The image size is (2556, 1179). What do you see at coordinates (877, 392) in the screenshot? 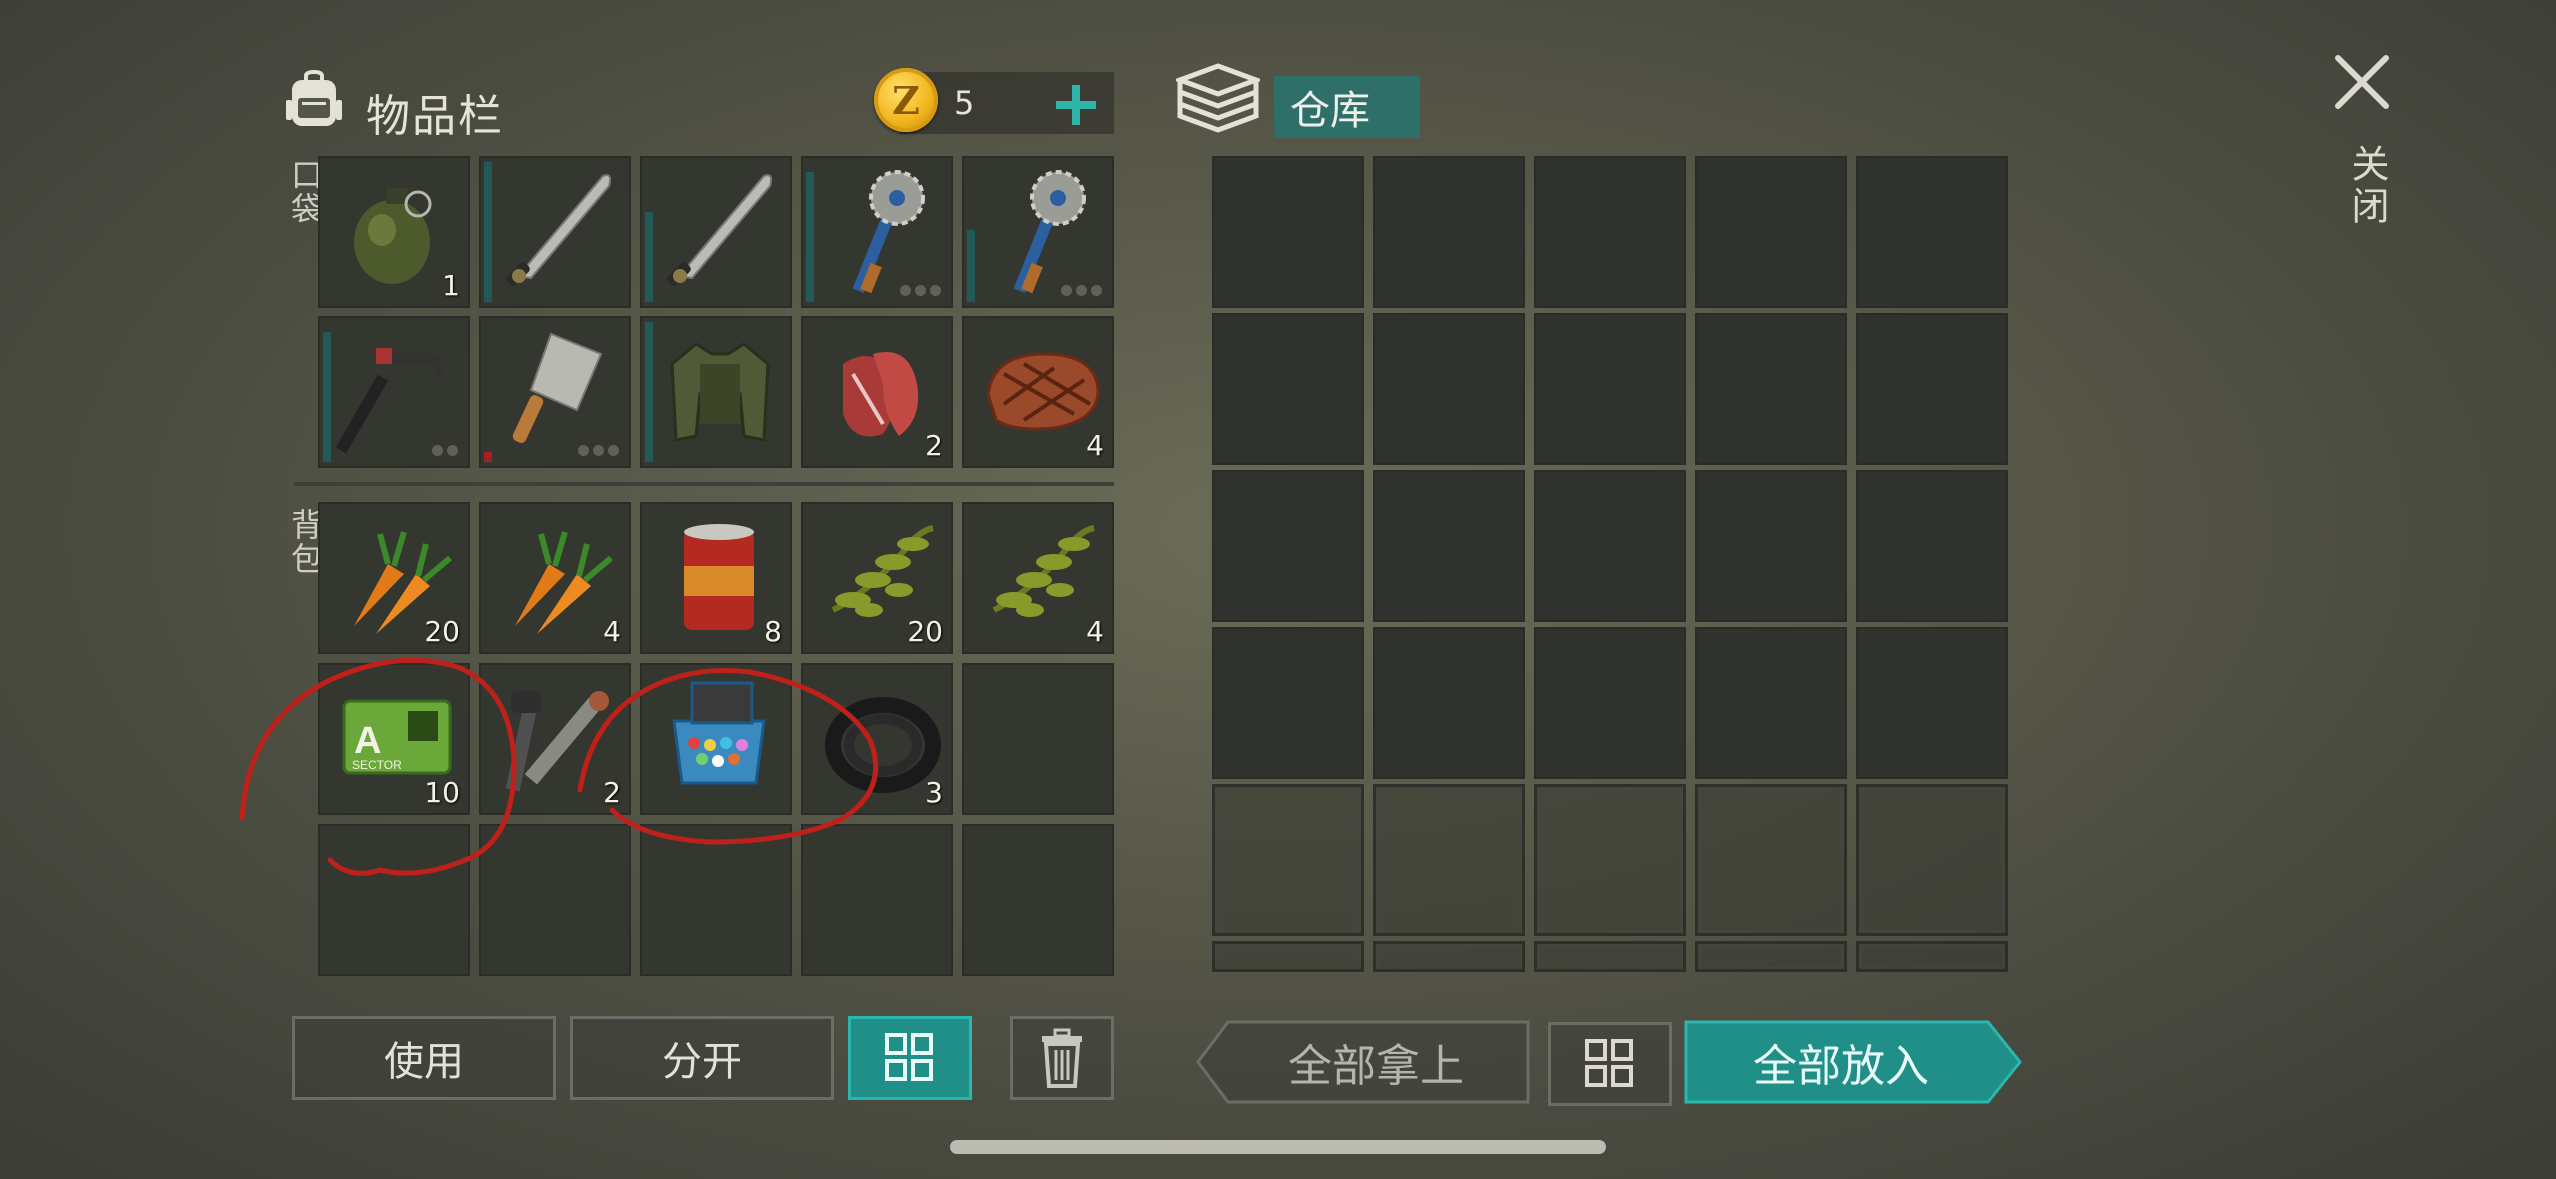
I see `raw-meat-slot: 2` at bounding box center [877, 392].